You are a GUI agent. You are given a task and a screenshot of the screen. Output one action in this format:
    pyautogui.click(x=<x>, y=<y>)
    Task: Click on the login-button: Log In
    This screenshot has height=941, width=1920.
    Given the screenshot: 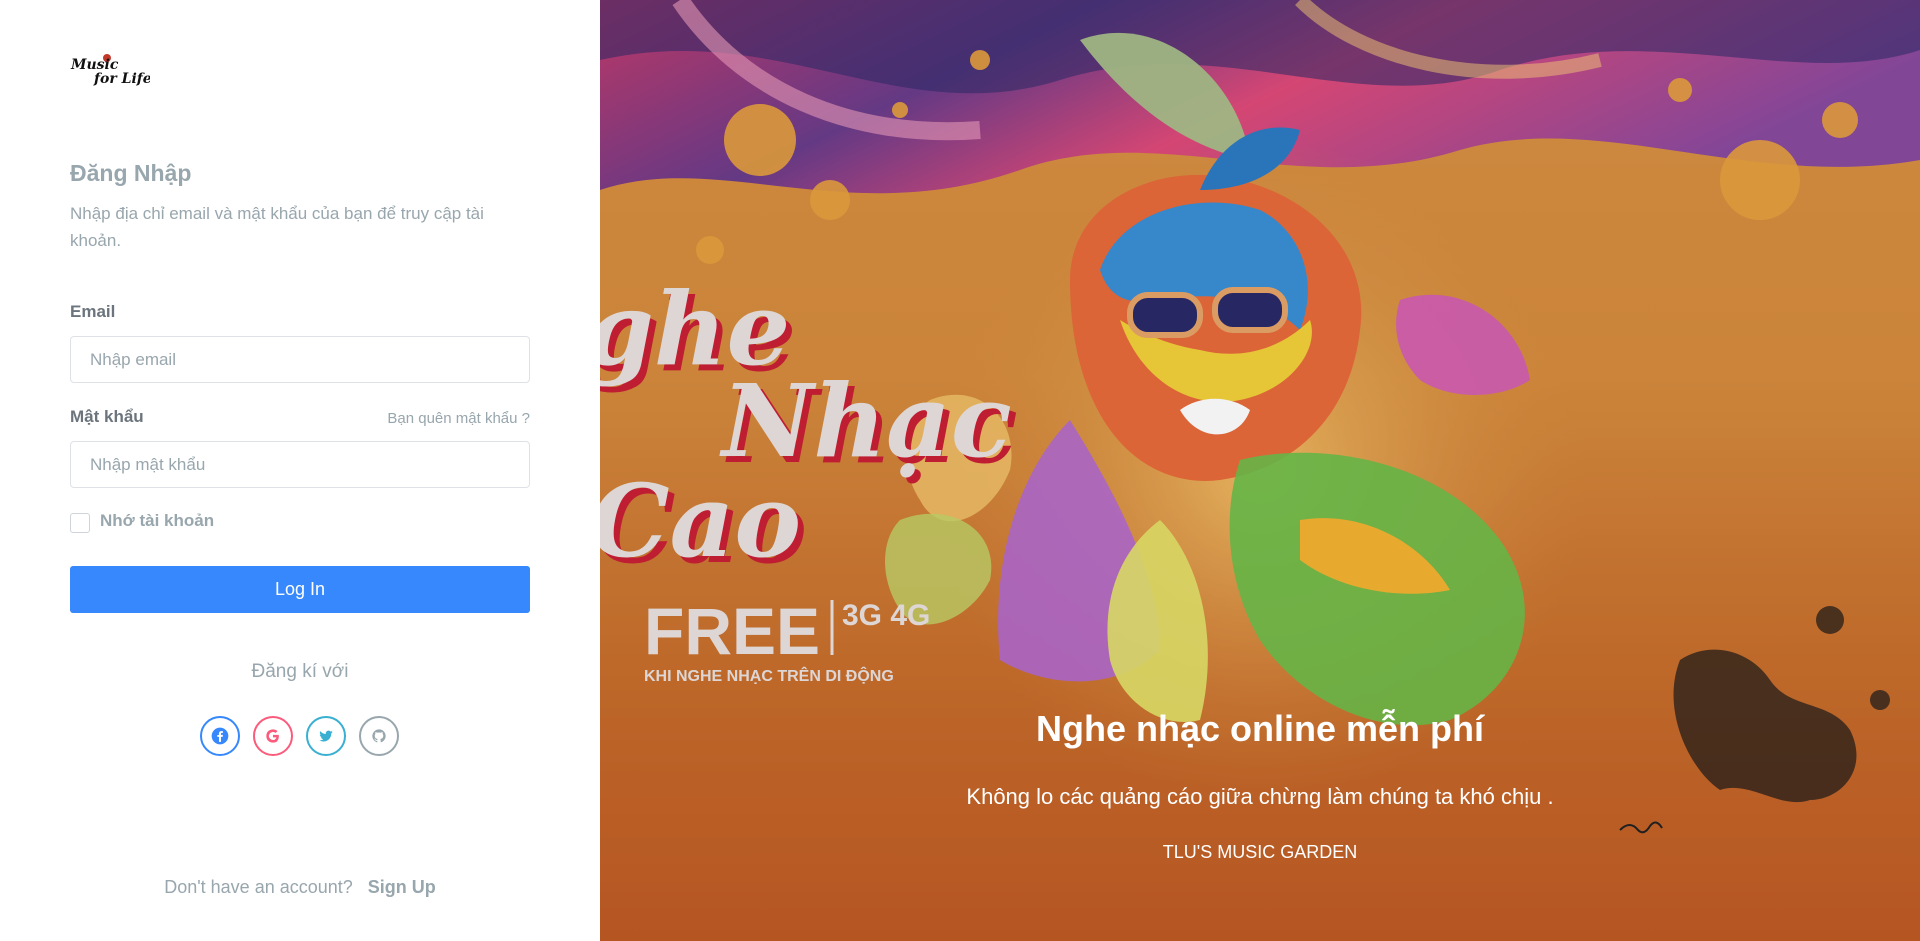 What is the action you would take?
    pyautogui.click(x=300, y=589)
    